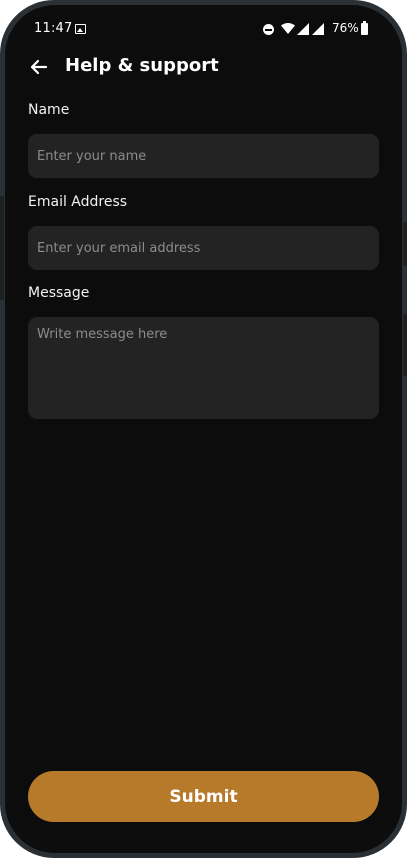 This screenshot has height=858, width=407. What do you see at coordinates (405, 345) in the screenshot?
I see `volume-button` at bounding box center [405, 345].